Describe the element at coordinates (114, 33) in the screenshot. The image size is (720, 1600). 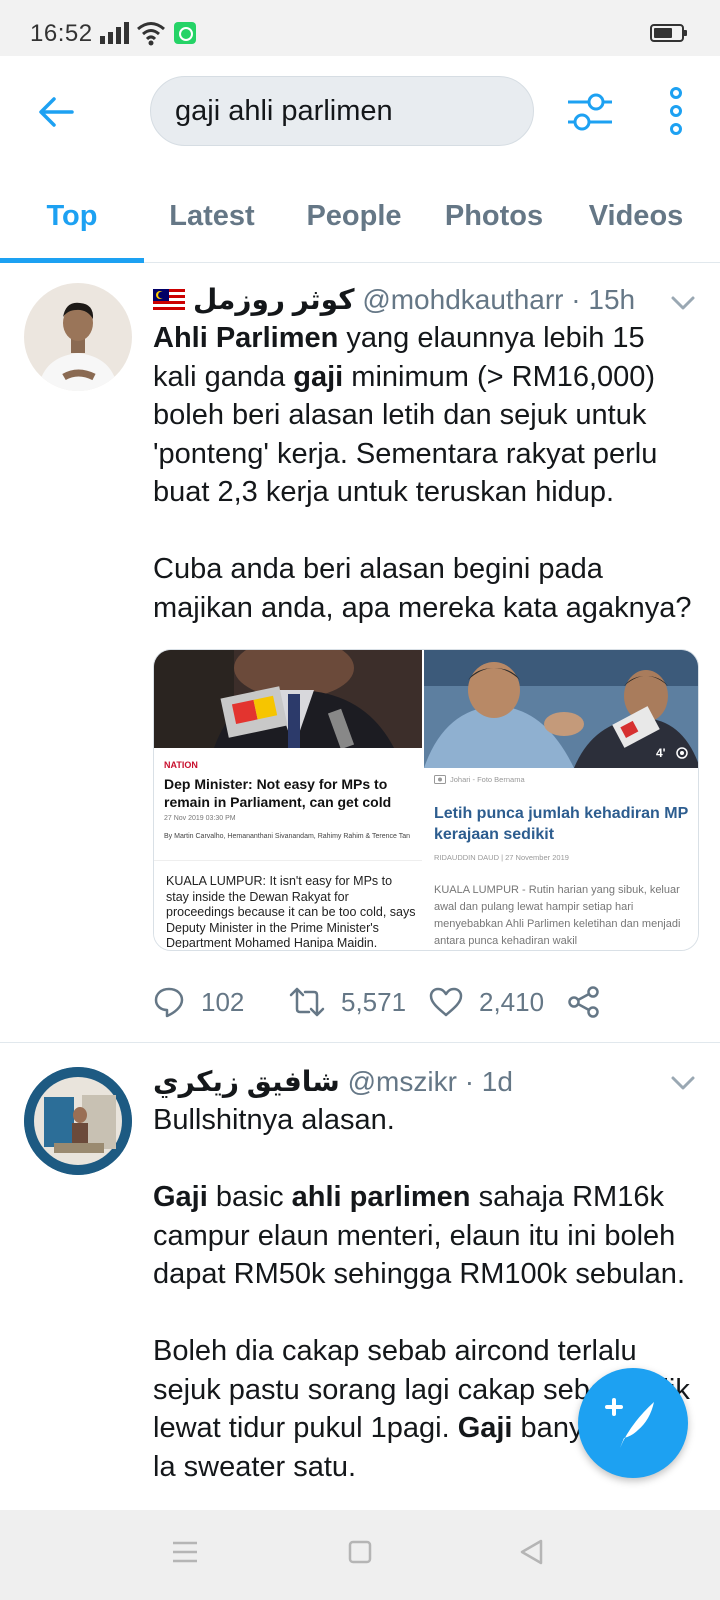
I see `signal-icon` at that location.